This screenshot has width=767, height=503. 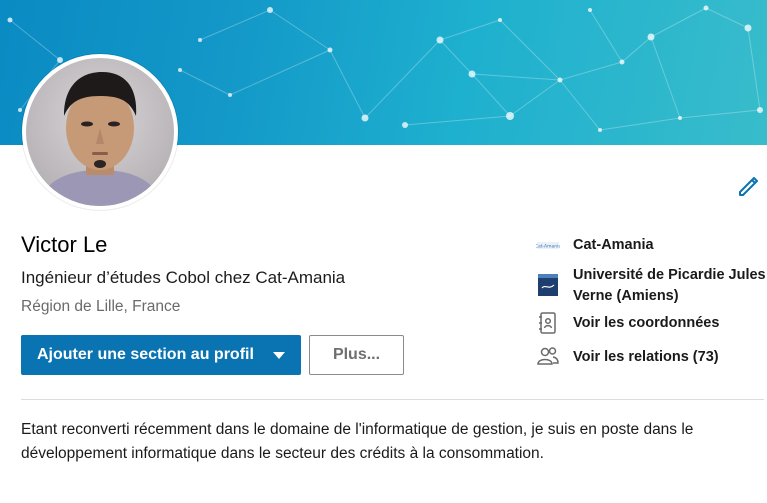 I want to click on people-icon, so click(x=548, y=356).